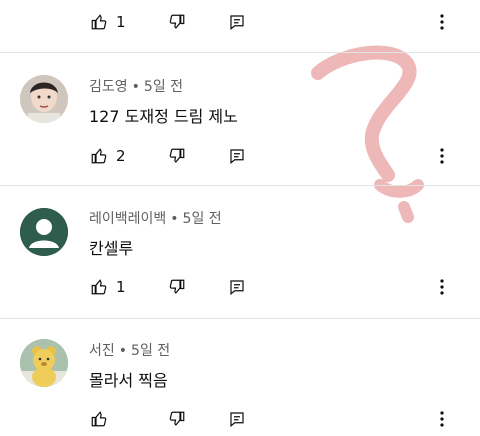  What do you see at coordinates (129, 350) in the screenshot?
I see `comment-meta: 서진 • 5일 전` at bounding box center [129, 350].